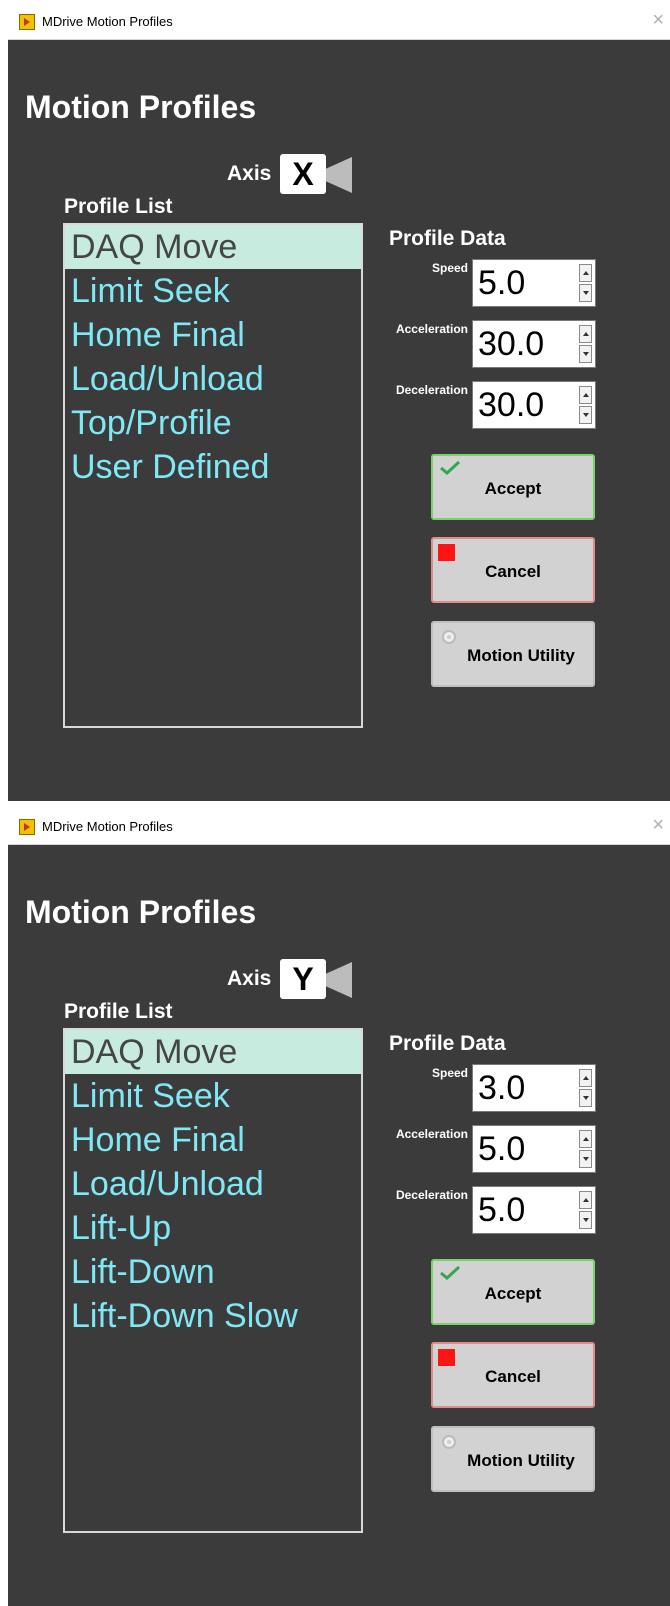 The image size is (670, 1606). What do you see at coordinates (213, 467) in the screenshot?
I see `list-item: User Defined` at bounding box center [213, 467].